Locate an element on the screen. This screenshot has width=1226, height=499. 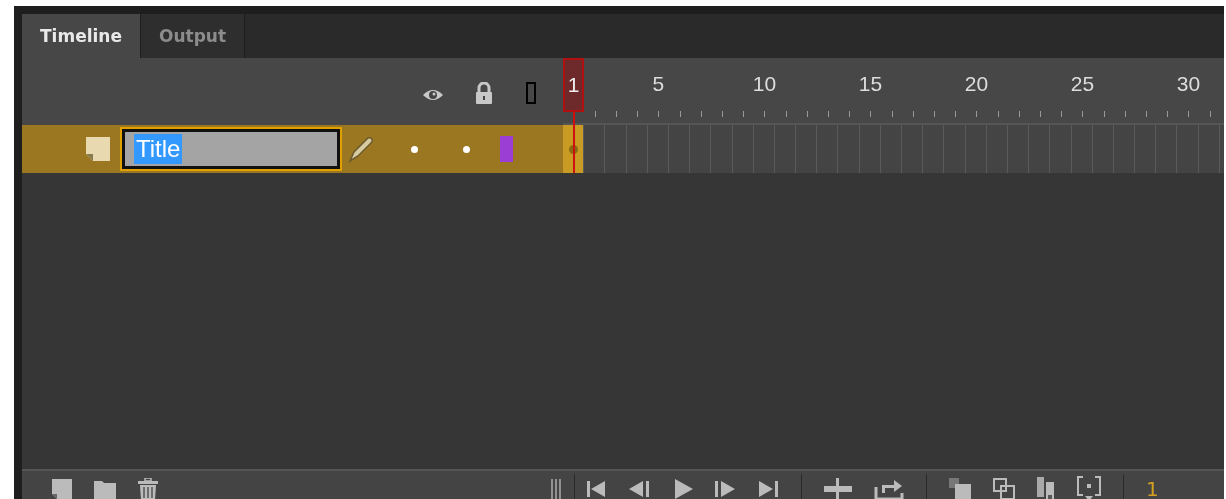
unlocked-dot is located at coordinates (466, 149).